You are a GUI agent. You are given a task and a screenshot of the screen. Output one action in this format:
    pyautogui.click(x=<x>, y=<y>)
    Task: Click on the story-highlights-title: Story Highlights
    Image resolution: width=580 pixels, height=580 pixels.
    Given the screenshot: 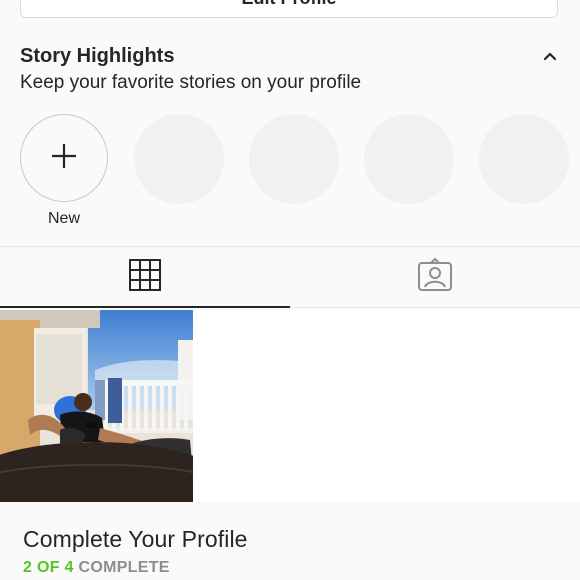 What is the action you would take?
    pyautogui.click(x=97, y=56)
    